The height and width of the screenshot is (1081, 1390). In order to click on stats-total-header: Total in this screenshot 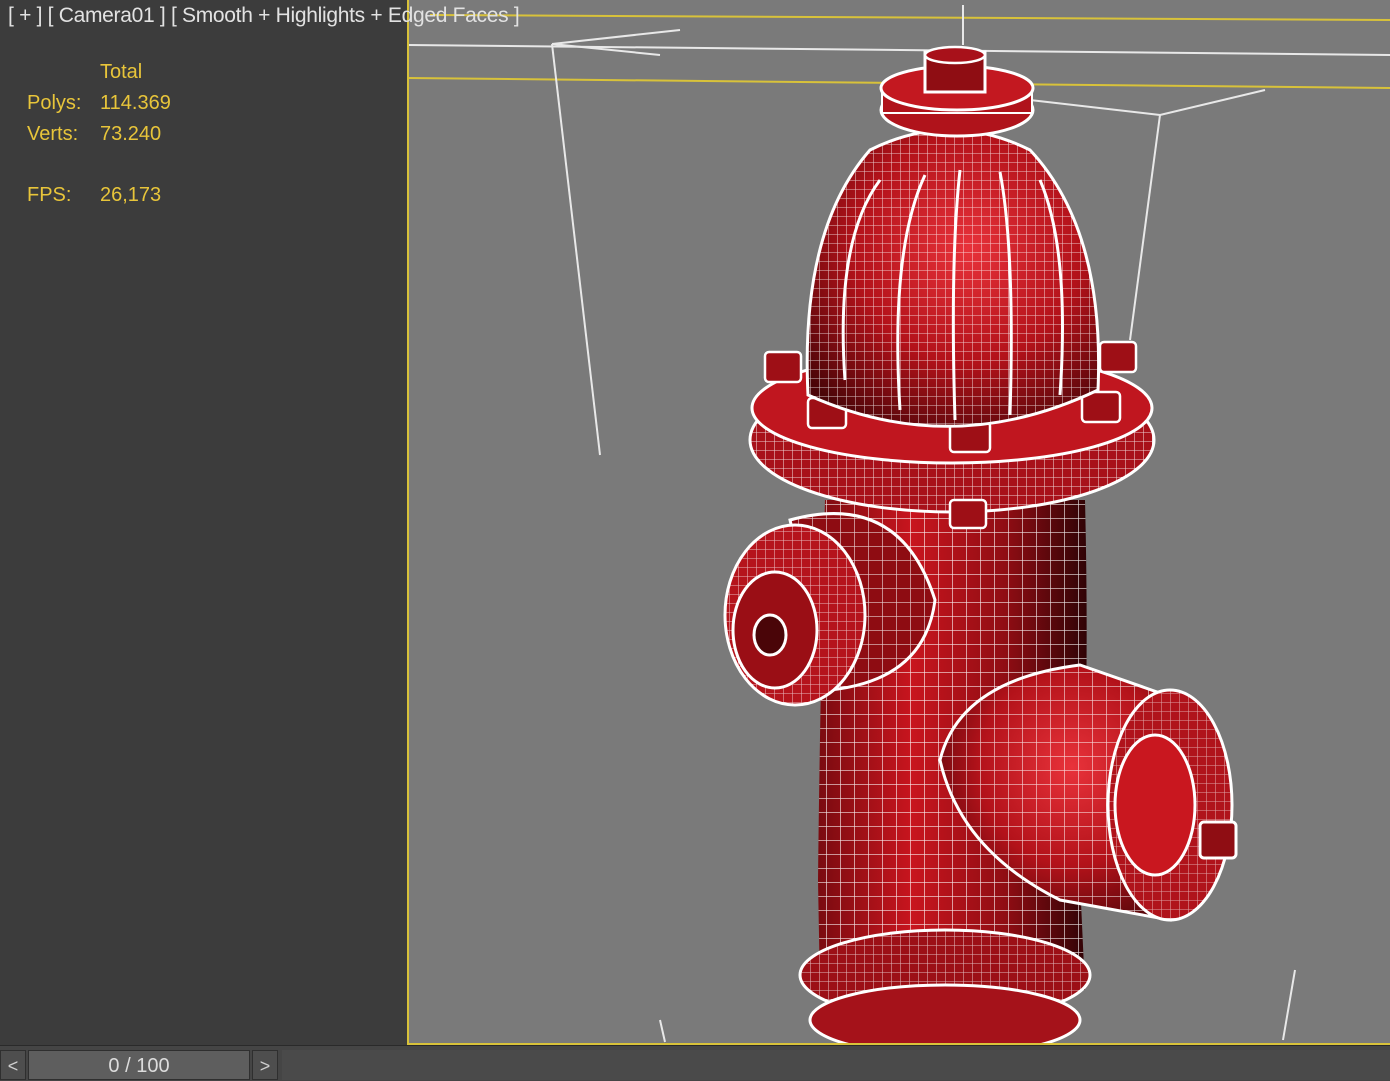, I will do `click(121, 72)`.